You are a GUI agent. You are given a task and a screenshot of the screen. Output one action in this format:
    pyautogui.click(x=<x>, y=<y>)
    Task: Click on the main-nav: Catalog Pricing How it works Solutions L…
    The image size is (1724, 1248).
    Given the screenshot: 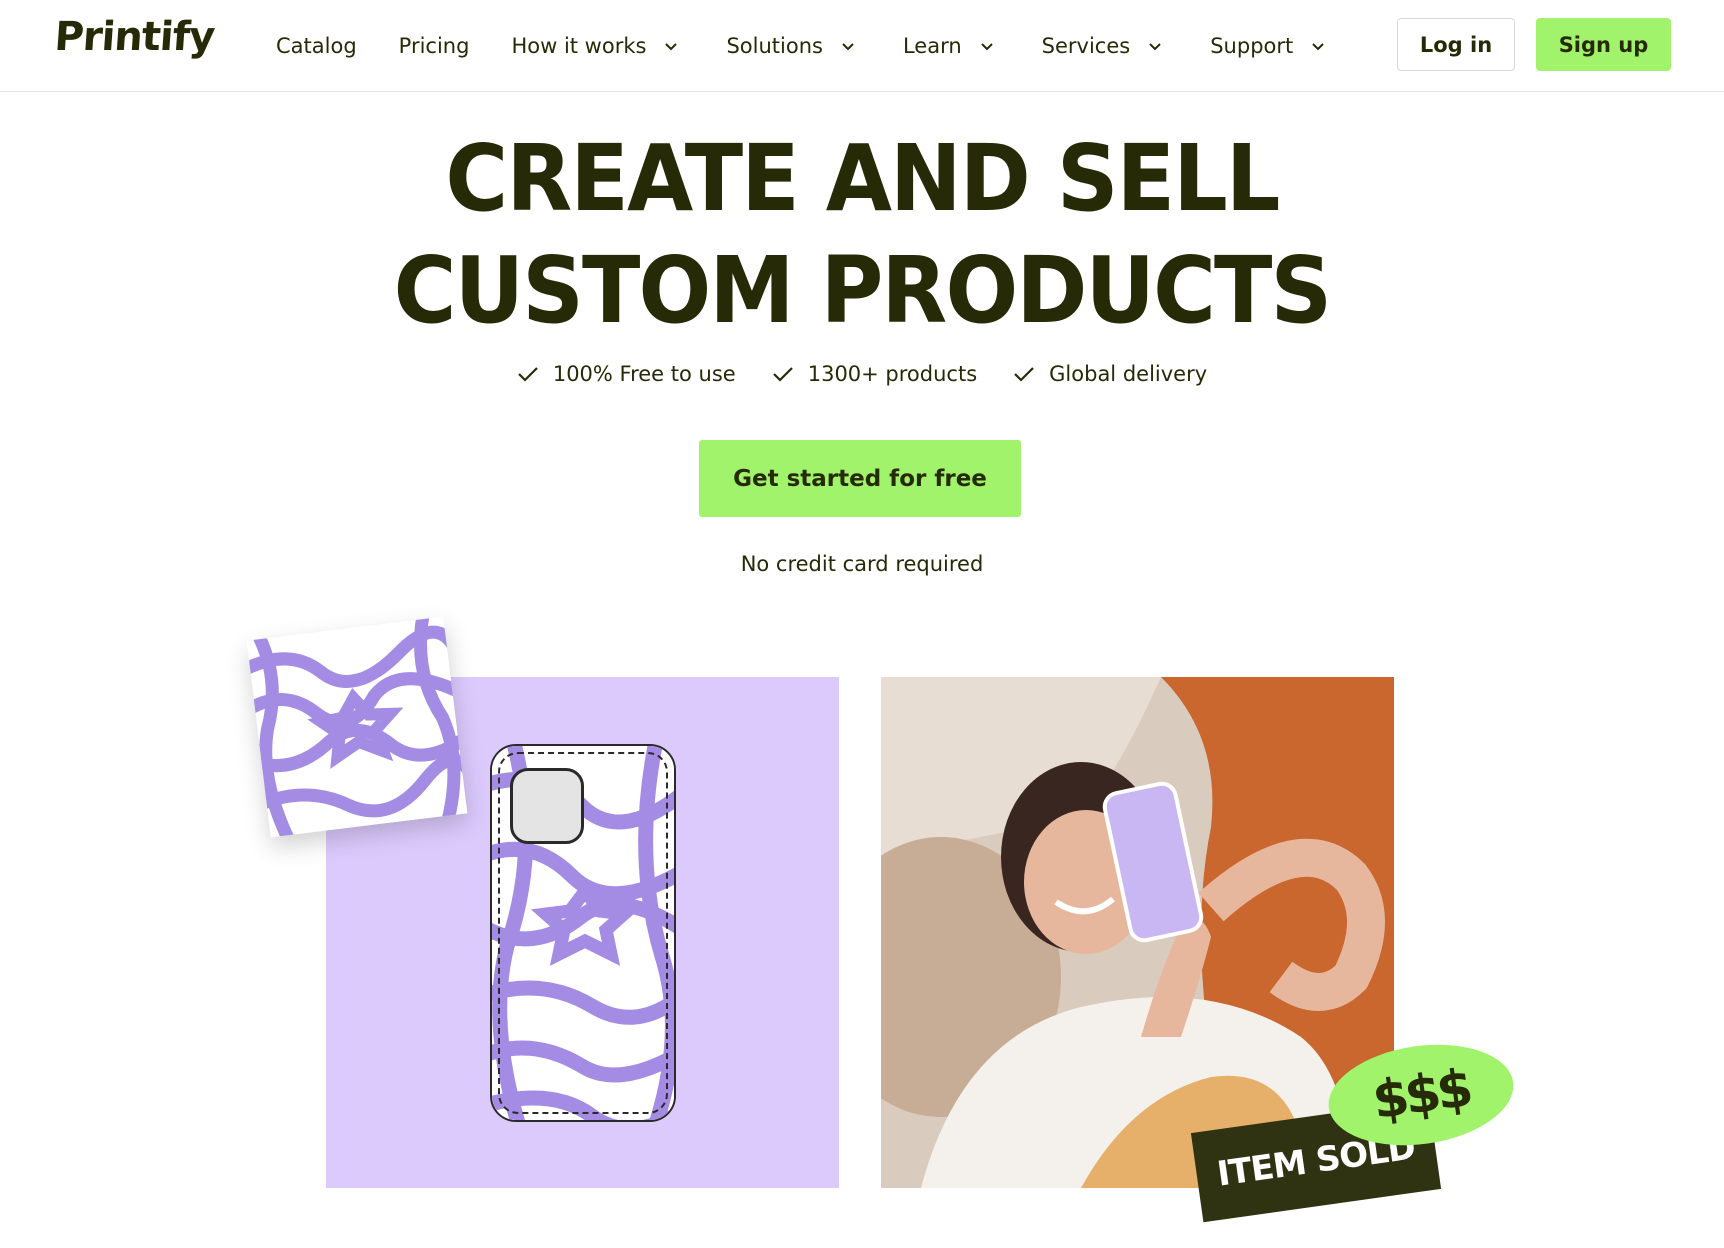 What is the action you would take?
    pyautogui.click(x=800, y=46)
    